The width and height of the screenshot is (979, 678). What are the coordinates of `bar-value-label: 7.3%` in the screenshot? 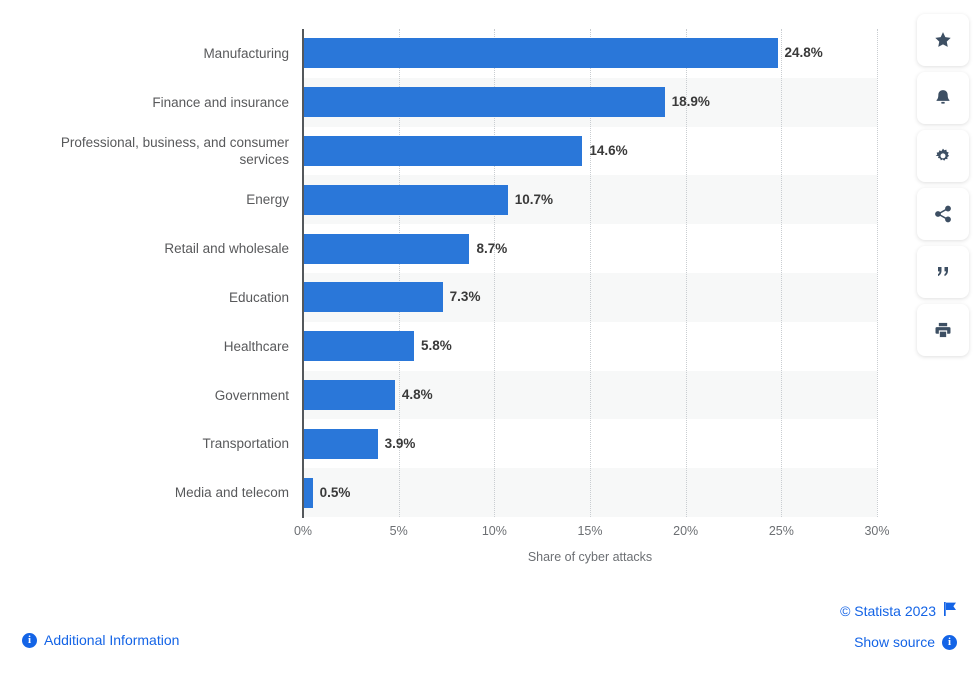 It's located at (465, 297).